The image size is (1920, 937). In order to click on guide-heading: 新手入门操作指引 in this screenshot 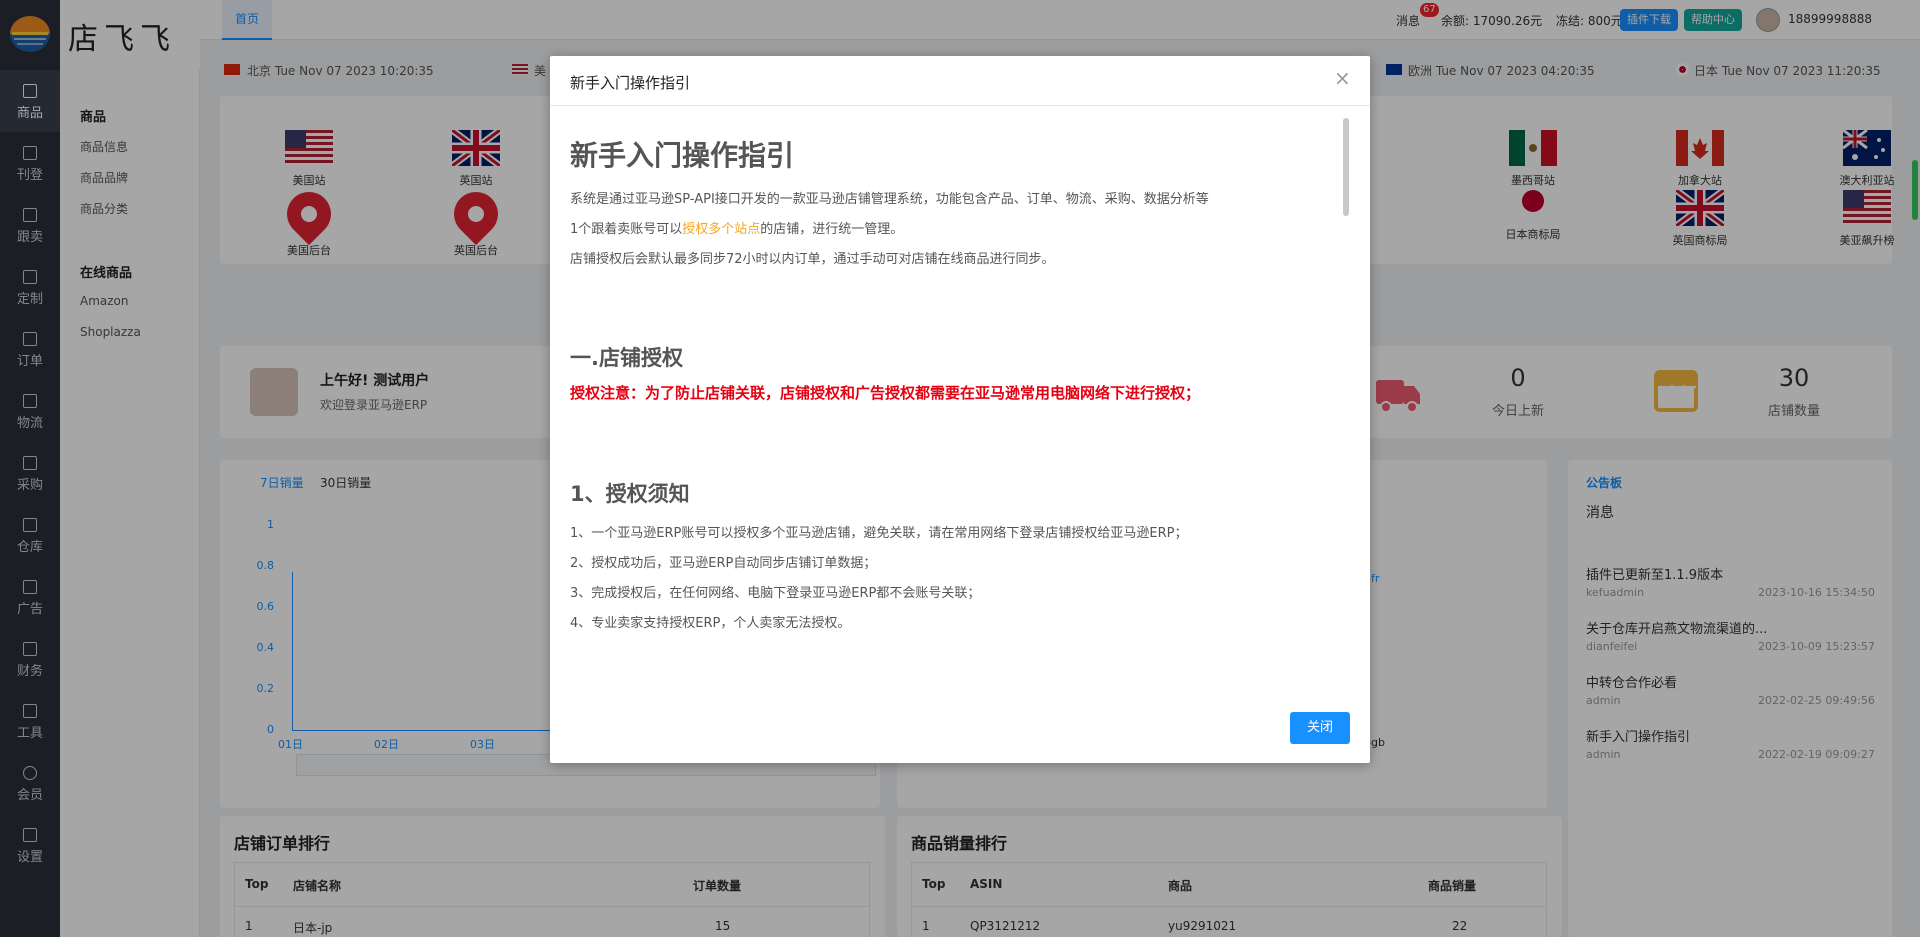, I will do `click(682, 155)`.